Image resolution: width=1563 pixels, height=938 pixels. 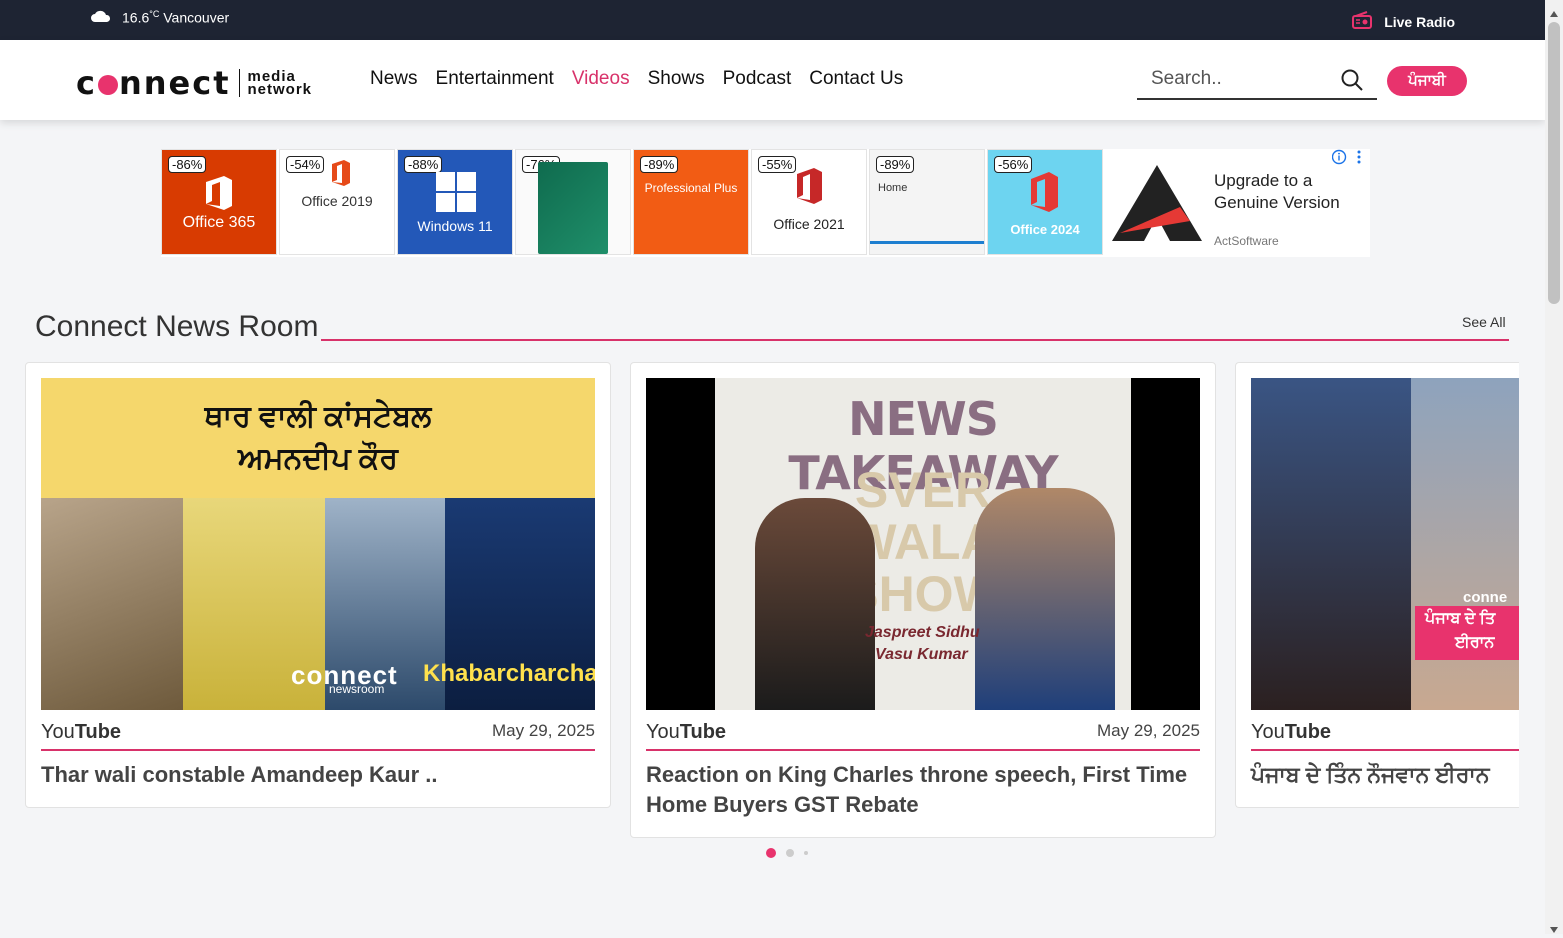 I want to click on video-title: Thar wali constable Amandeep Kaur .., so click(x=318, y=775).